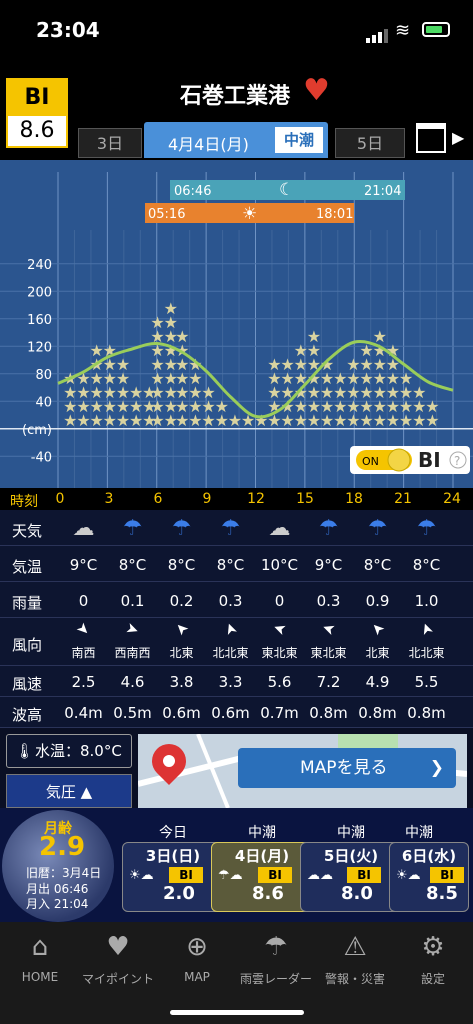 This screenshot has width=473, height=1024. What do you see at coordinates (452, 499) in the screenshot?
I see `time-tick: 24` at bounding box center [452, 499].